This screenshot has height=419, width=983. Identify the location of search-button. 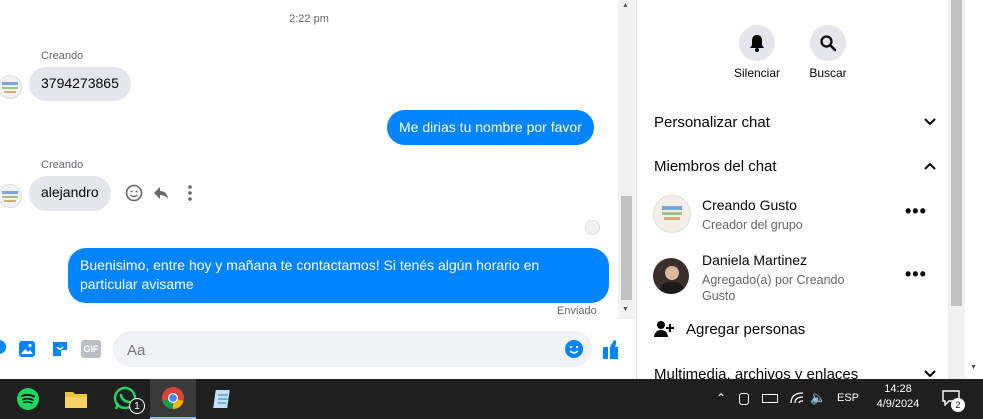
(828, 43).